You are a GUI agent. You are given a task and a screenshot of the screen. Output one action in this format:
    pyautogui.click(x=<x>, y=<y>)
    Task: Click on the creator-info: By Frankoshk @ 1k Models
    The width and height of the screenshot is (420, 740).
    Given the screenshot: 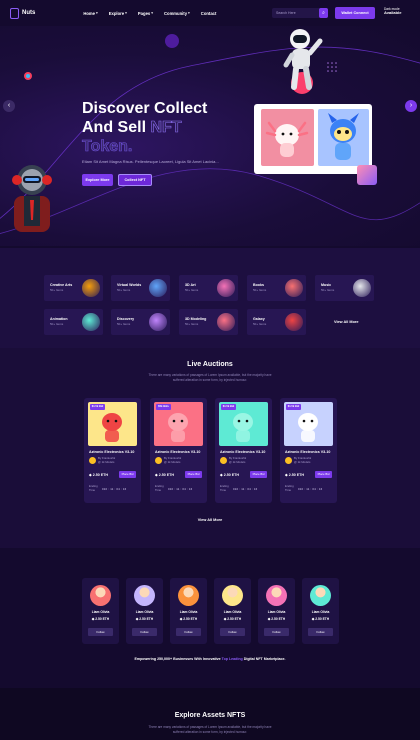 What is the action you would take?
    pyautogui.click(x=302, y=460)
    